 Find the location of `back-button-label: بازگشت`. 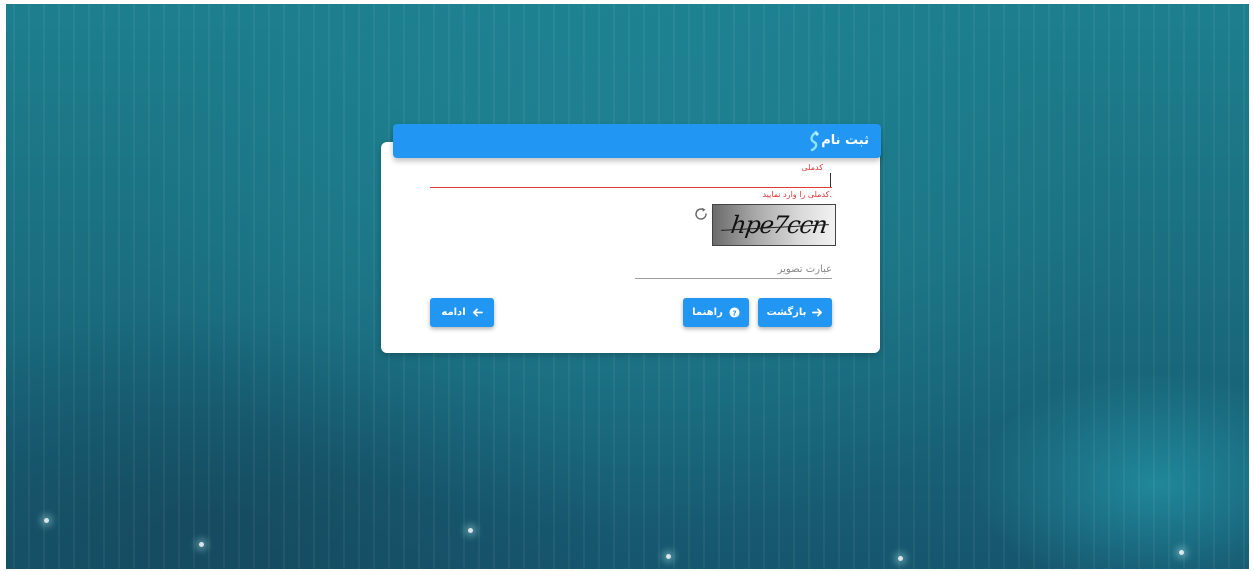

back-button-label: بازگشت is located at coordinates (786, 312).